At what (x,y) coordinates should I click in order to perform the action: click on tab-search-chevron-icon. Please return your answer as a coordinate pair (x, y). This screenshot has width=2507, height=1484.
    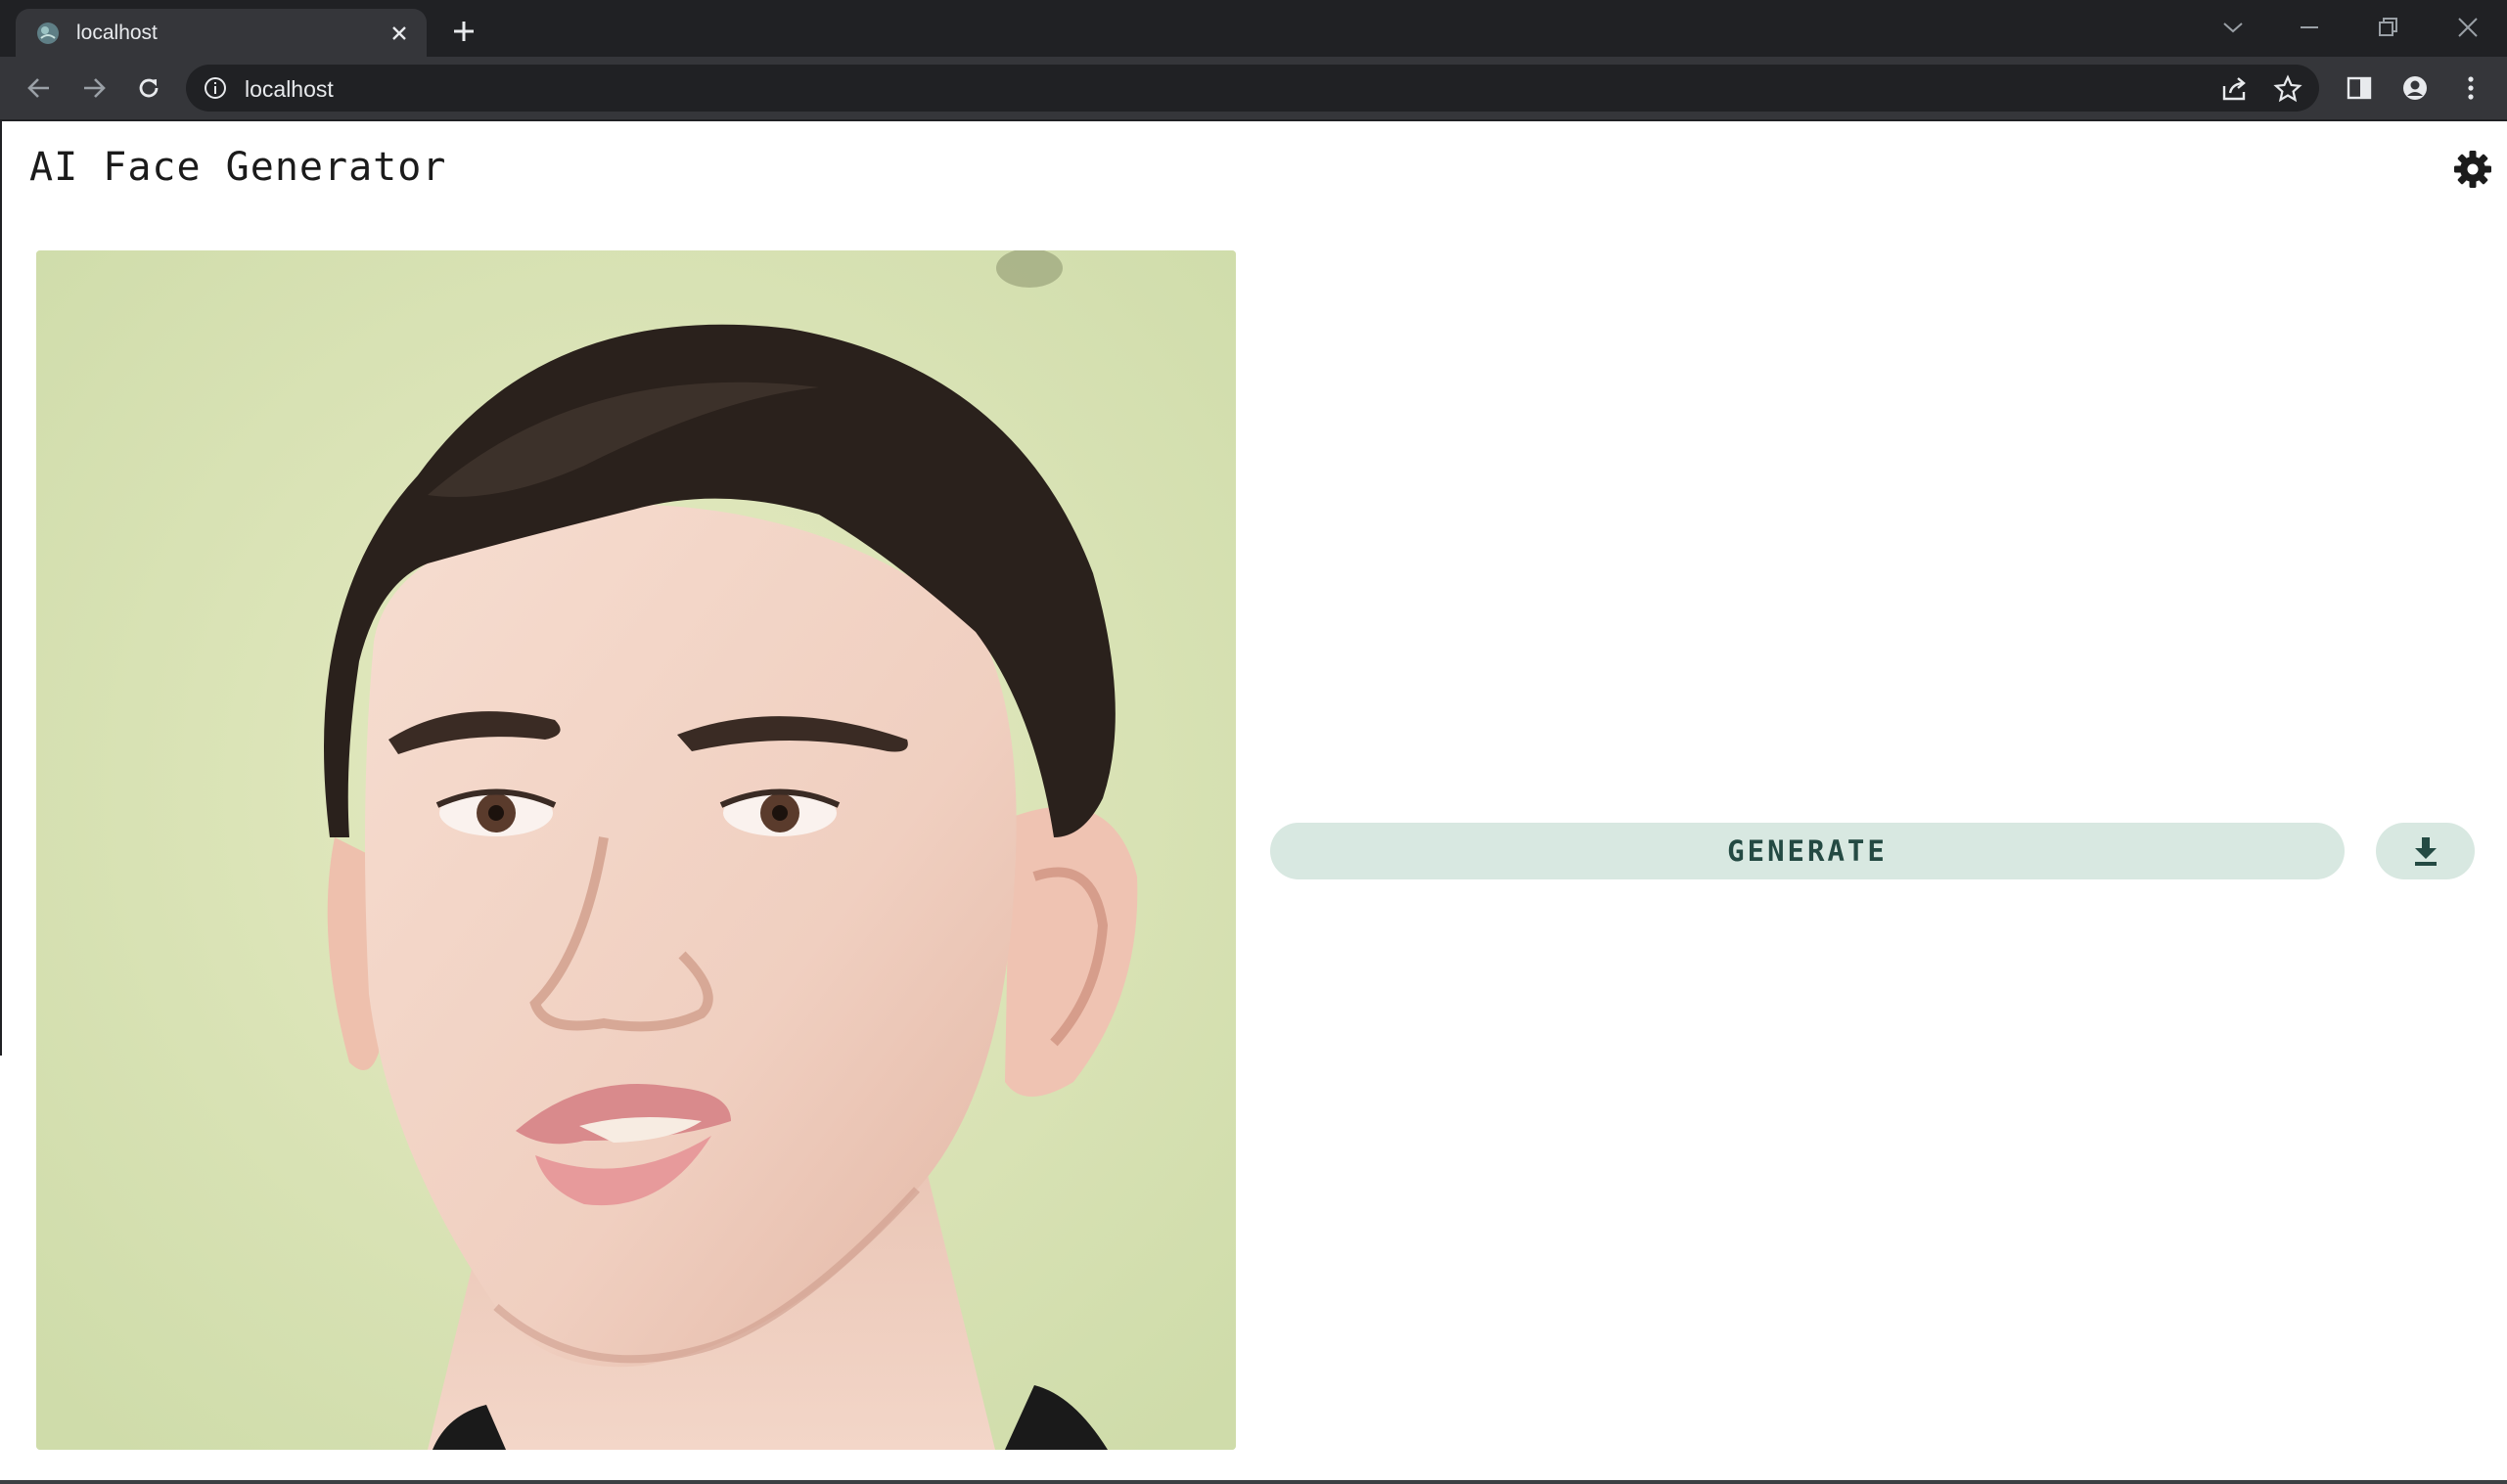
    Looking at the image, I should click on (2233, 27).